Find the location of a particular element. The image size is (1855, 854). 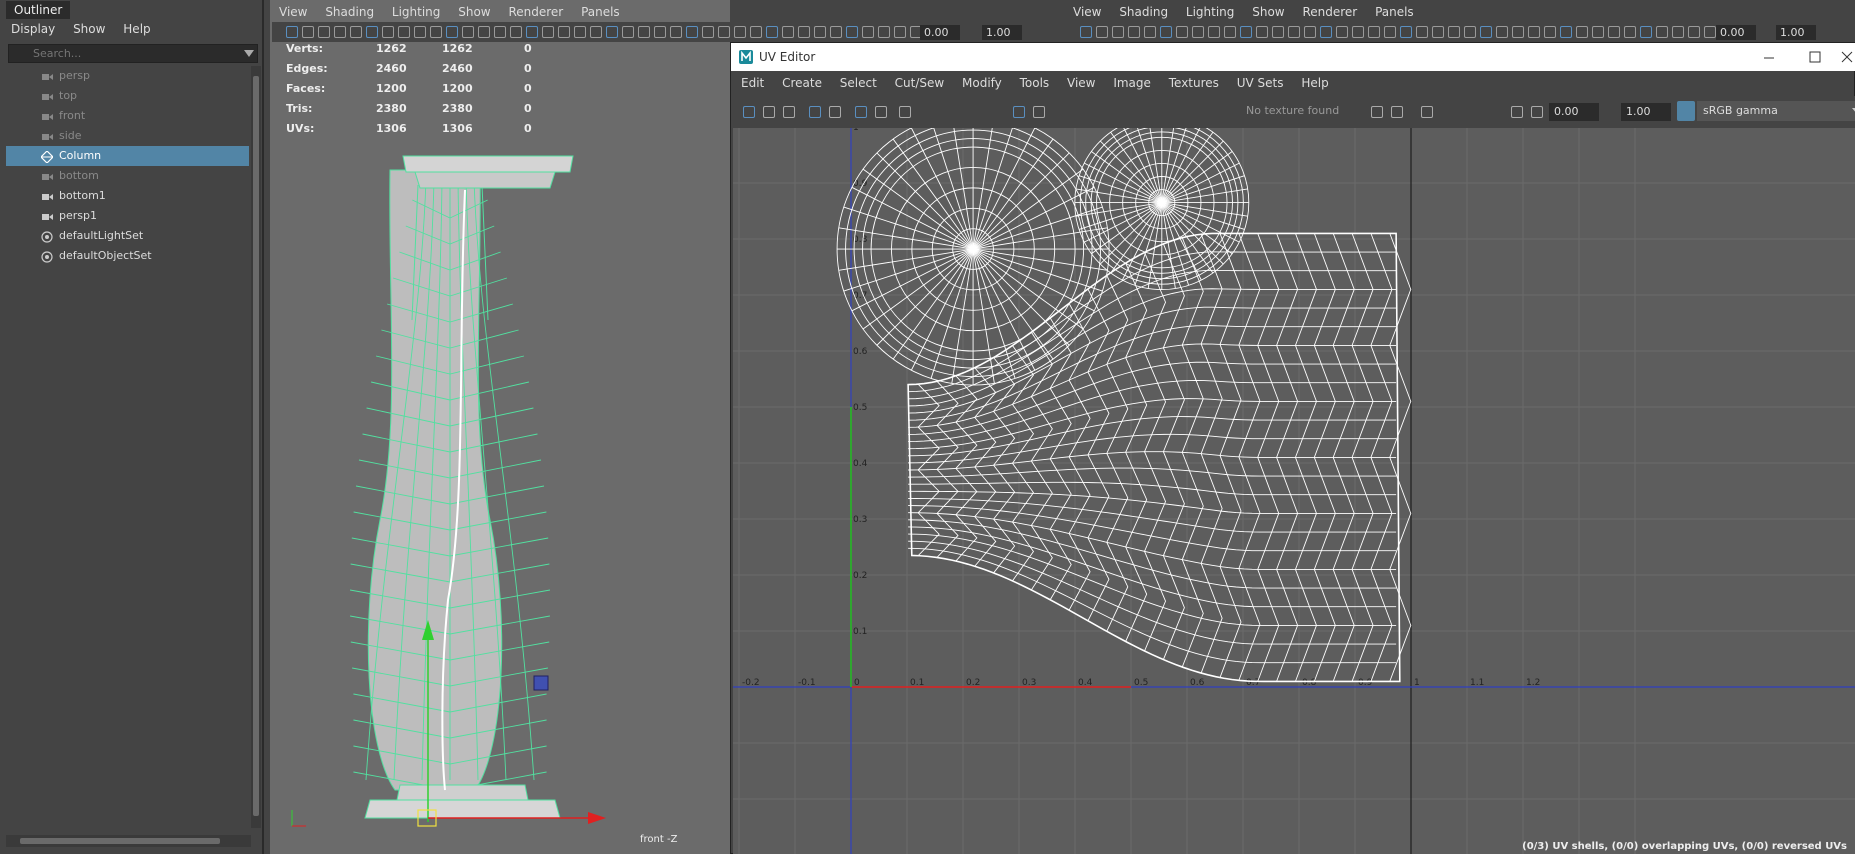

menu-image: Image is located at coordinates (1132, 83).